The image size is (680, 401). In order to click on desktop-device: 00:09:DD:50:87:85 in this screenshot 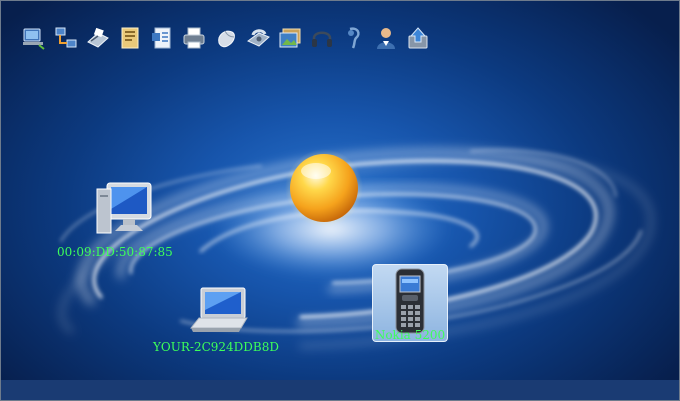, I will do `click(115, 219)`.